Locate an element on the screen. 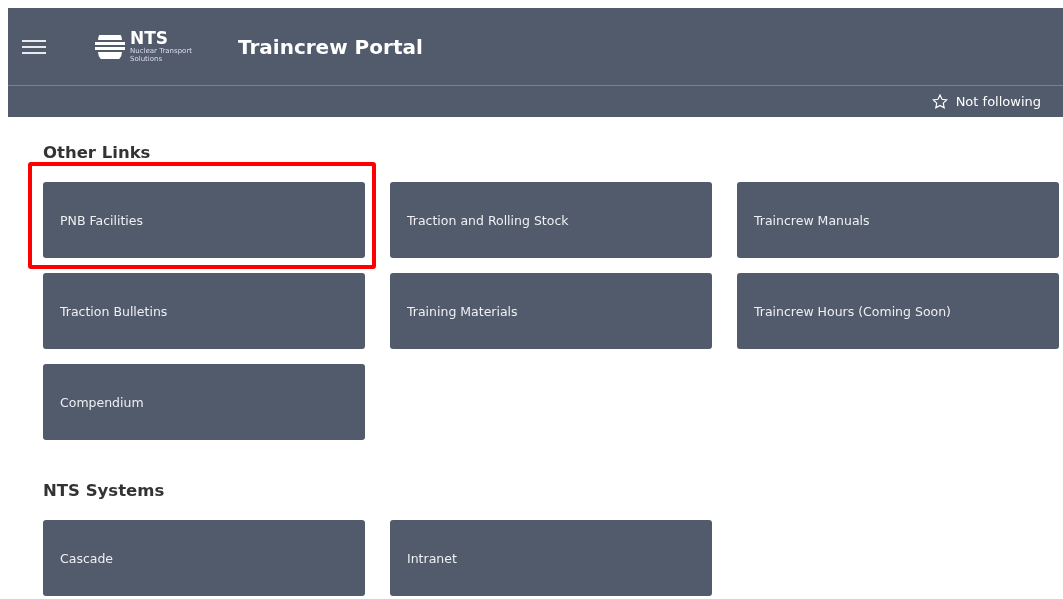 The height and width of the screenshot is (599, 1063). link-tile: Traction Bulletins is located at coordinates (204, 311).